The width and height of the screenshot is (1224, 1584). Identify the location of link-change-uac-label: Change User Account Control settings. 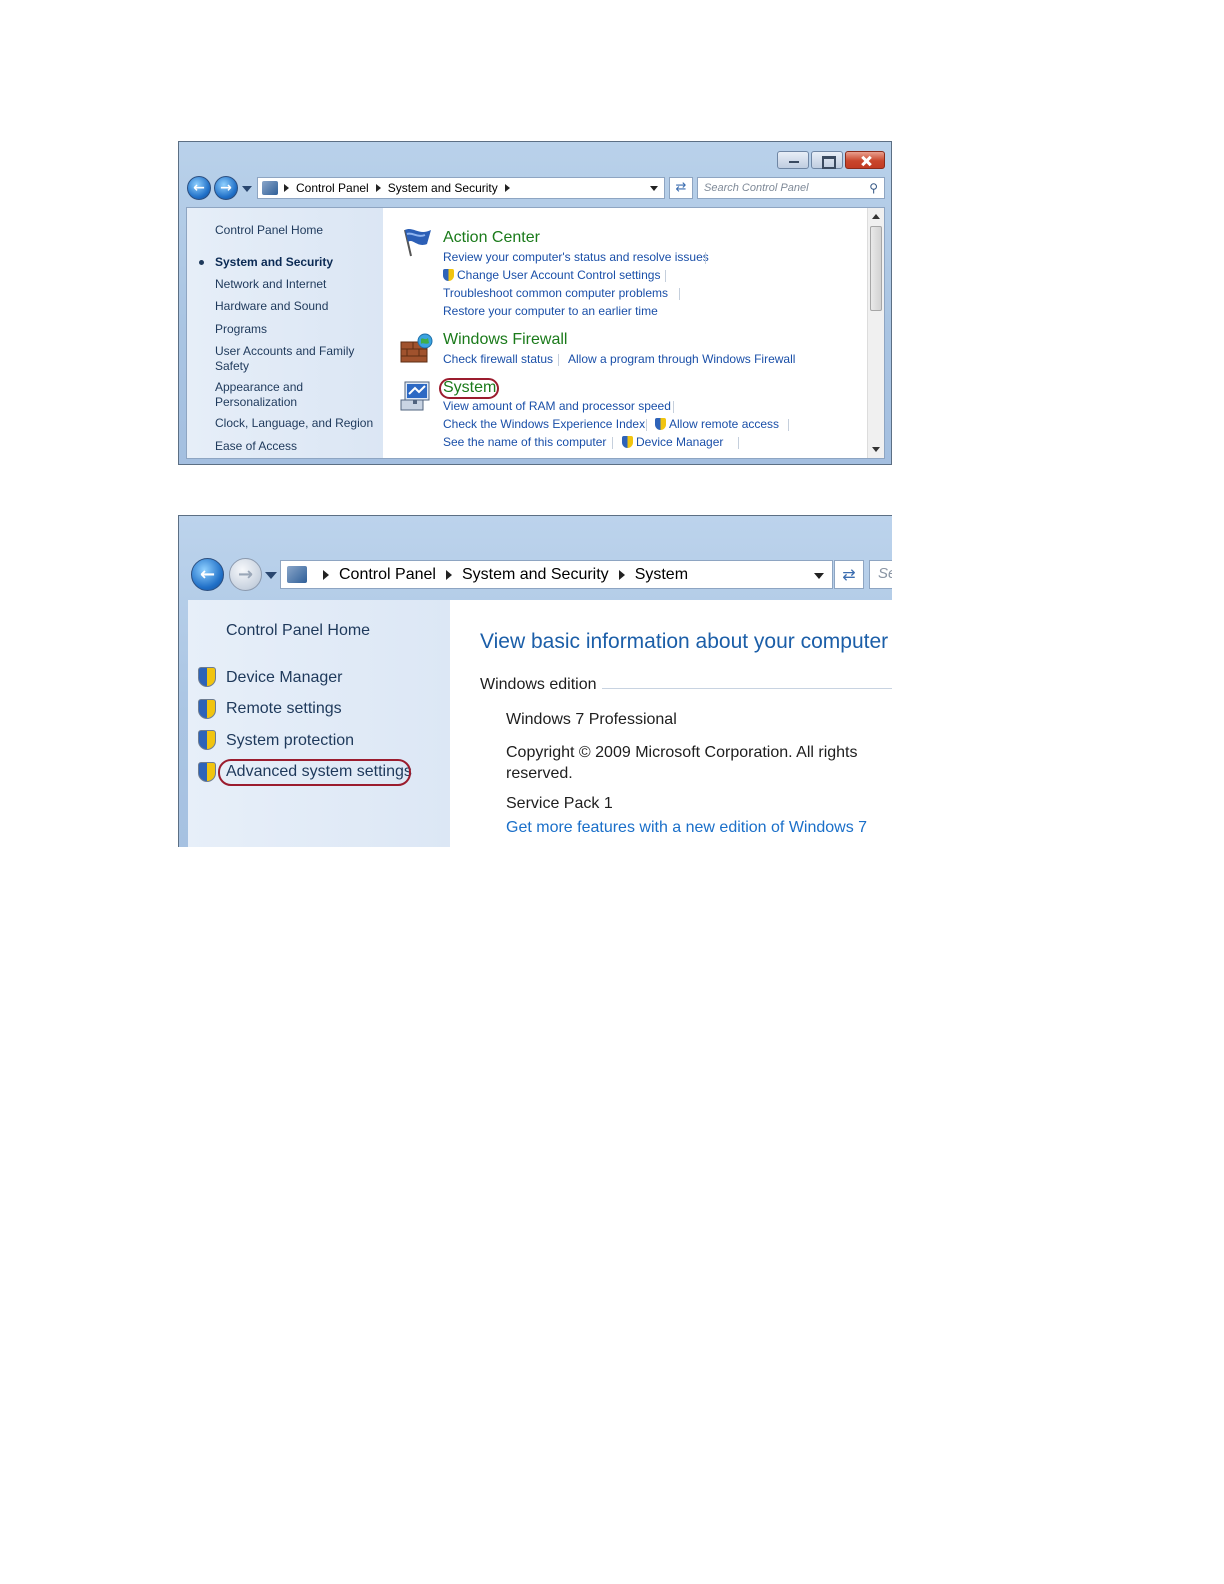
(558, 275).